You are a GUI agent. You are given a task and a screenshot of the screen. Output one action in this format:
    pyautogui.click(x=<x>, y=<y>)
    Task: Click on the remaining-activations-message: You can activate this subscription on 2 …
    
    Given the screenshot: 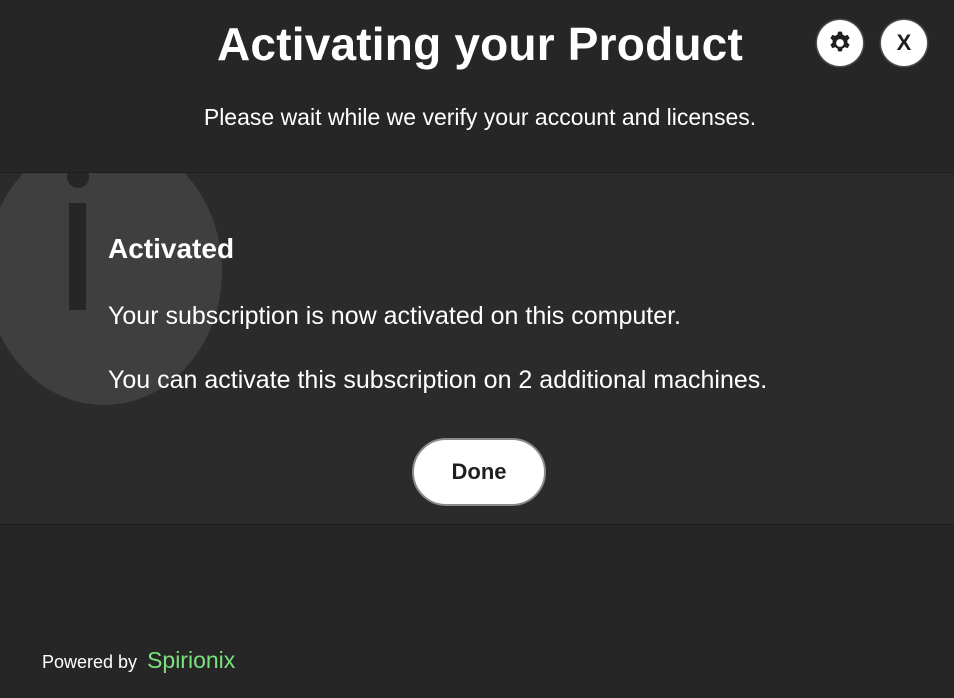 What is the action you would take?
    pyautogui.click(x=438, y=380)
    